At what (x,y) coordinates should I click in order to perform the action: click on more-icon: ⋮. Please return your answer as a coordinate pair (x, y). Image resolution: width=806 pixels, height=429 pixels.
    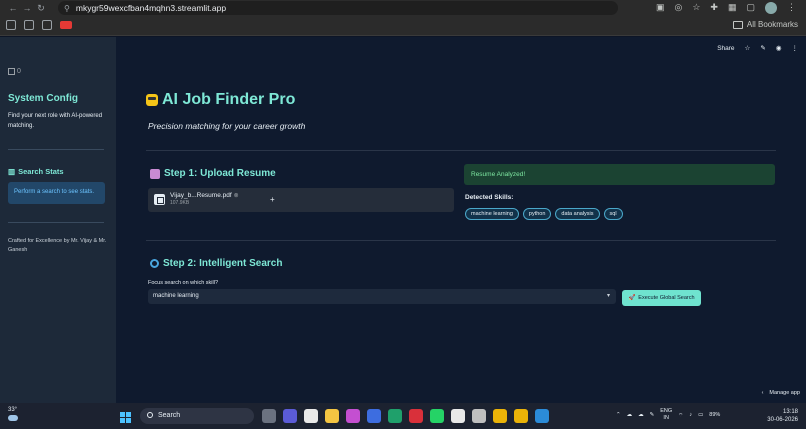
    Looking at the image, I should click on (795, 48).